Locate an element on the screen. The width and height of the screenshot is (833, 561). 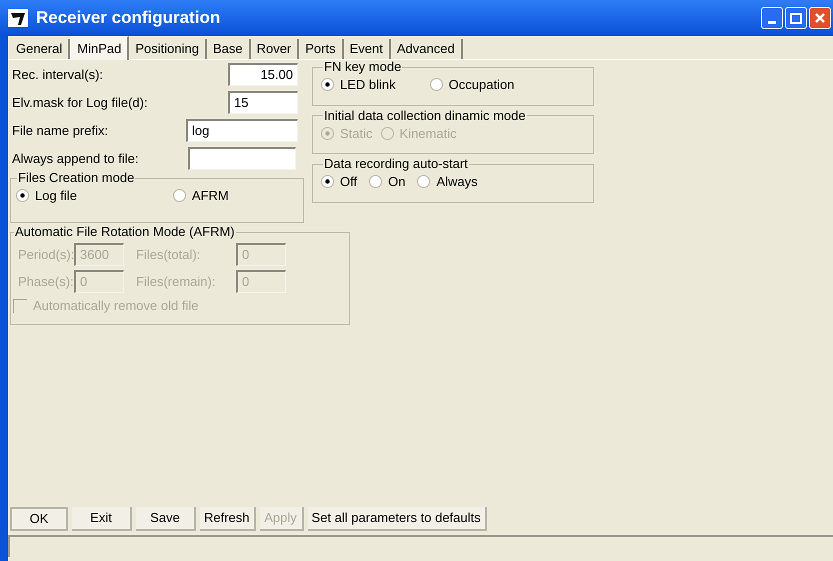
window-title: Receiver configuration is located at coordinates (128, 18).